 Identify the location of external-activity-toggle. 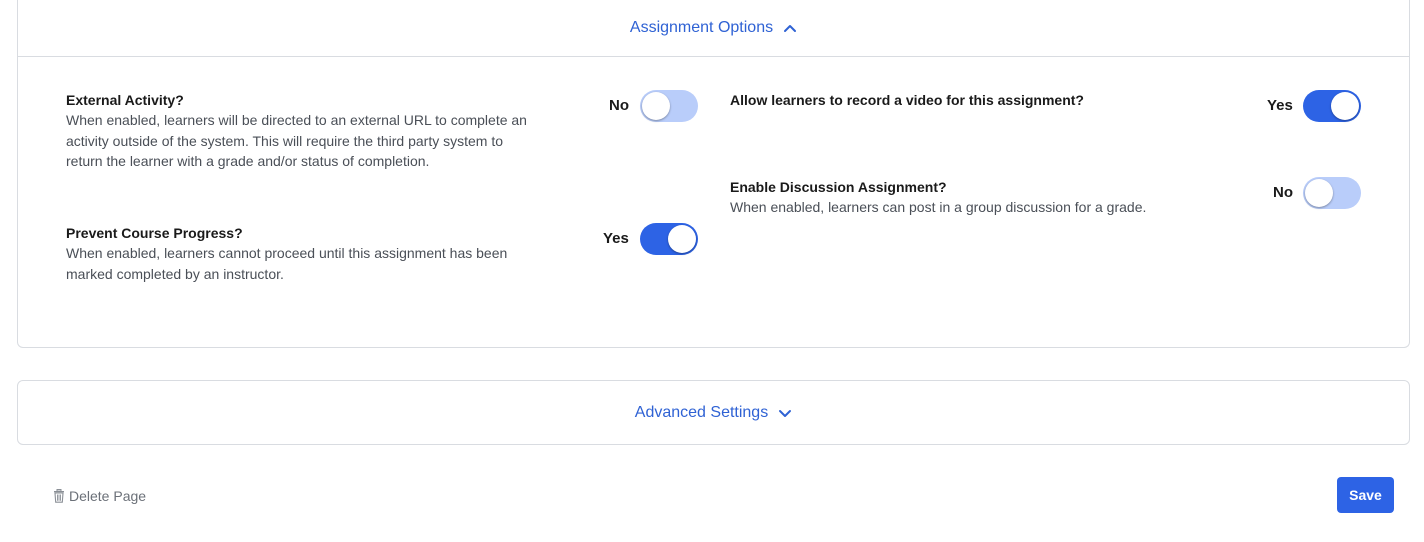
(669, 106).